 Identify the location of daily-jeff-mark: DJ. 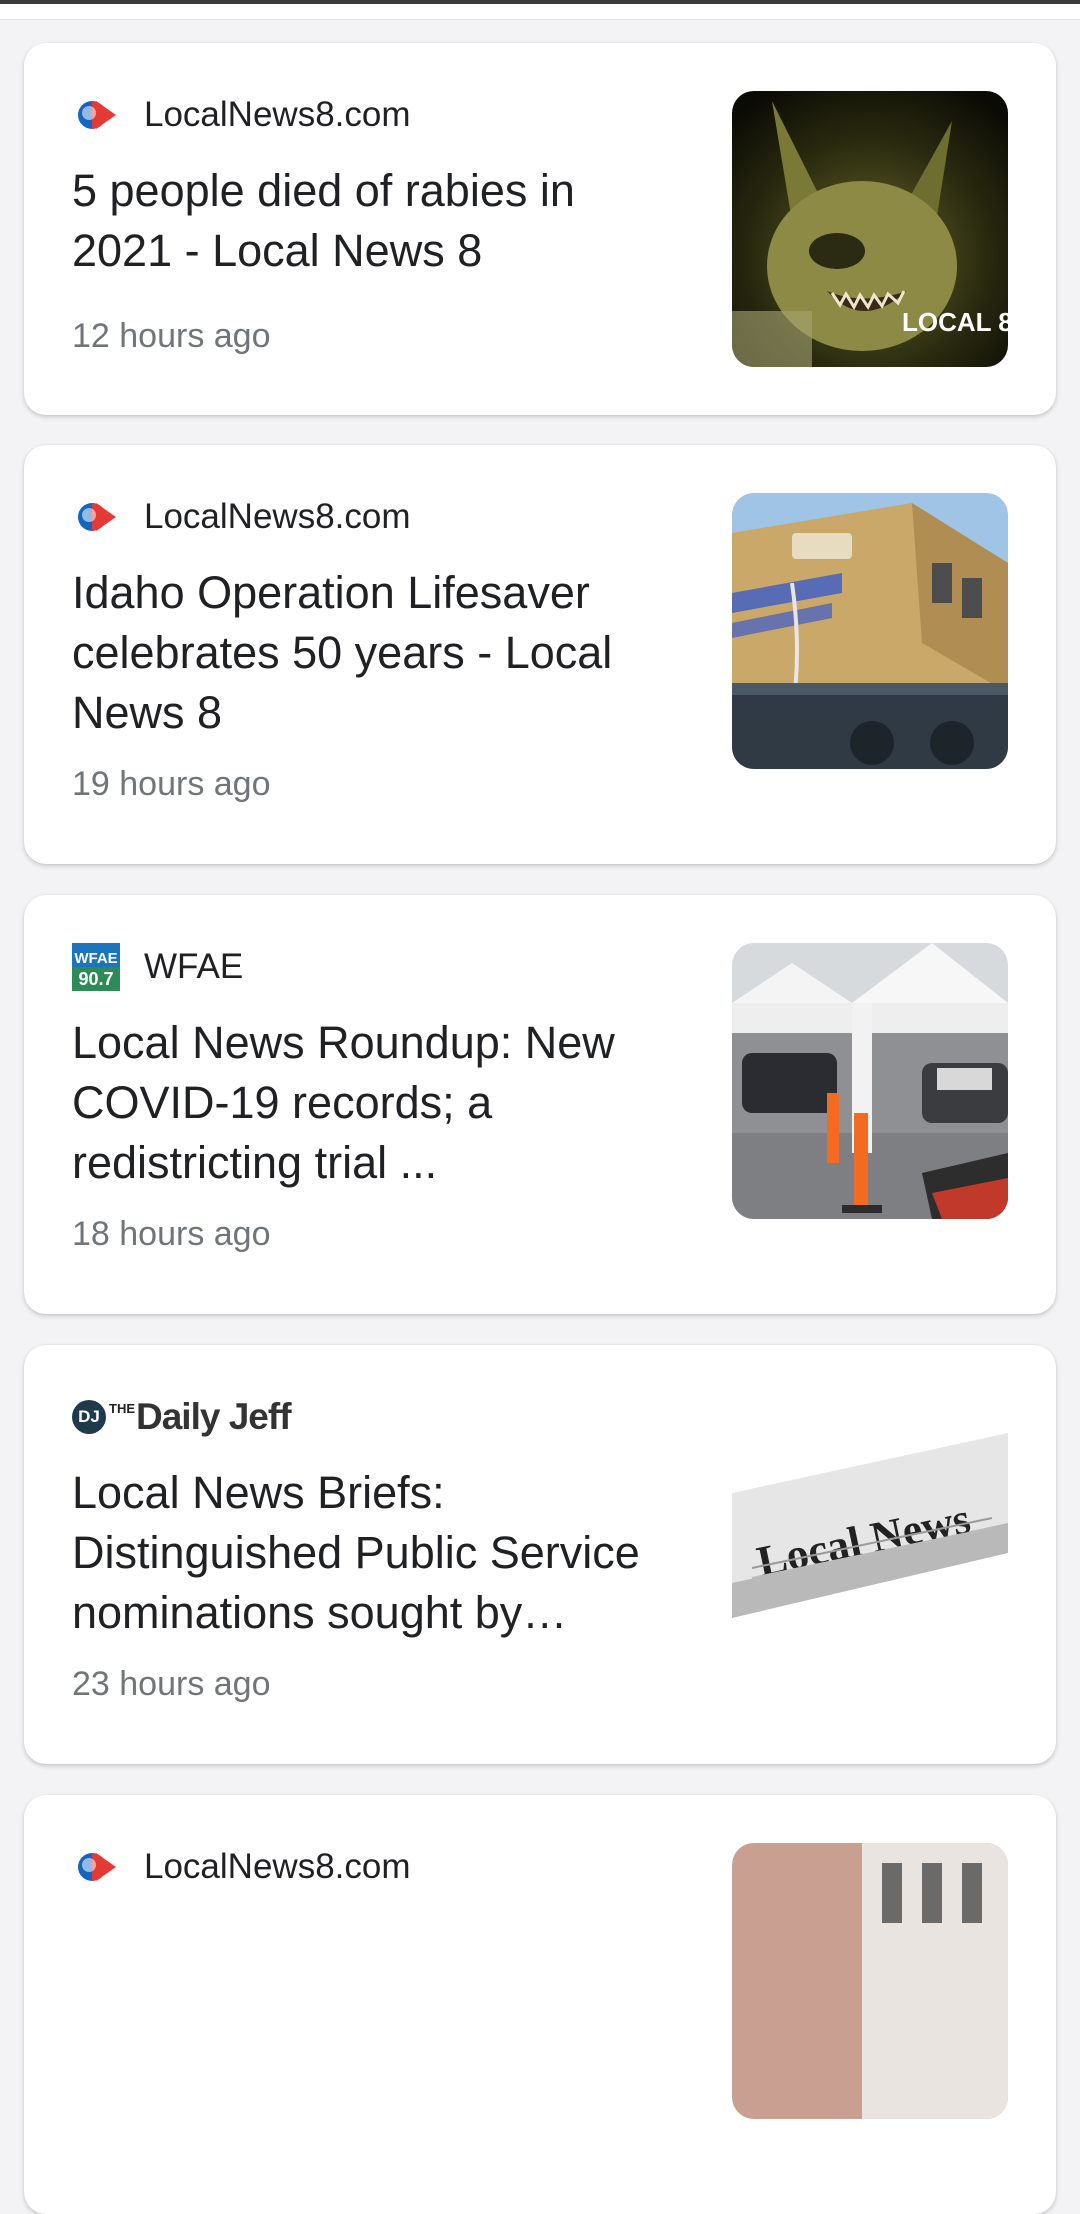
(89, 1417).